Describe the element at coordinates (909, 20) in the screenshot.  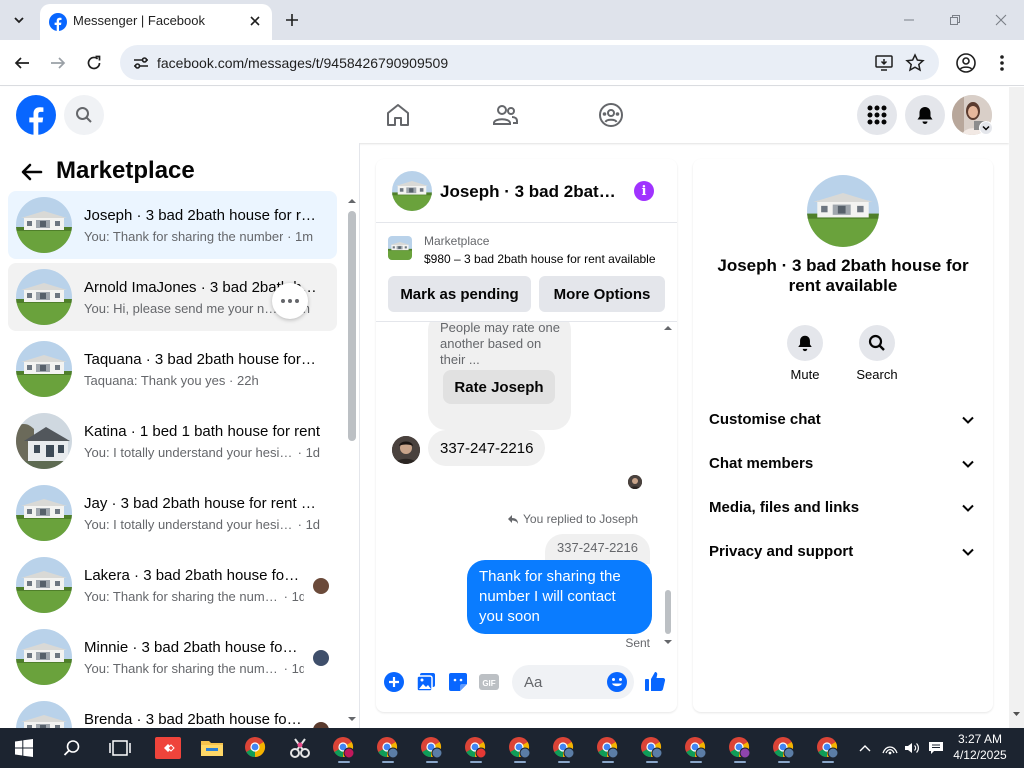
I see `minimize-button` at that location.